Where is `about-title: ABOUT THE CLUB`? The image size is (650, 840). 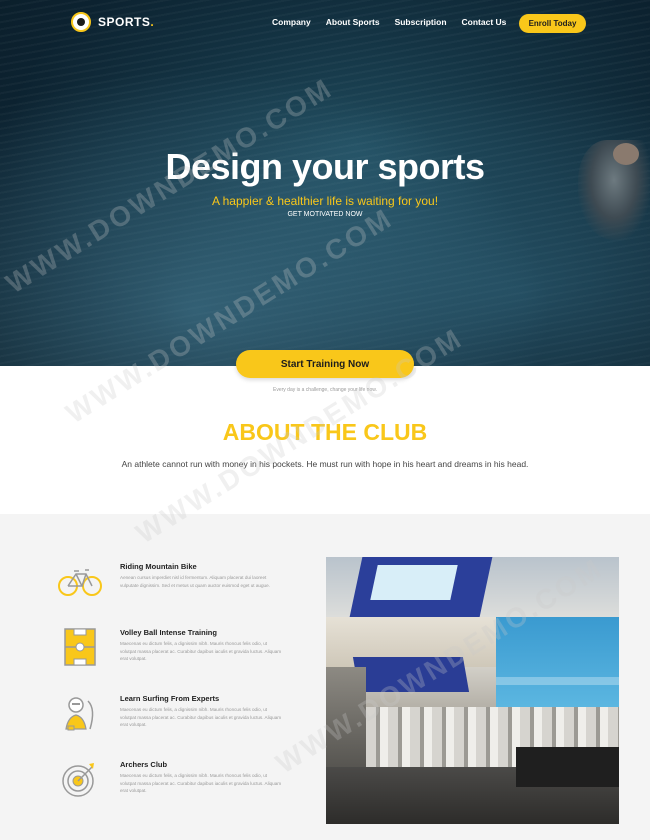
about-title: ABOUT THE CLUB is located at coordinates (325, 432).